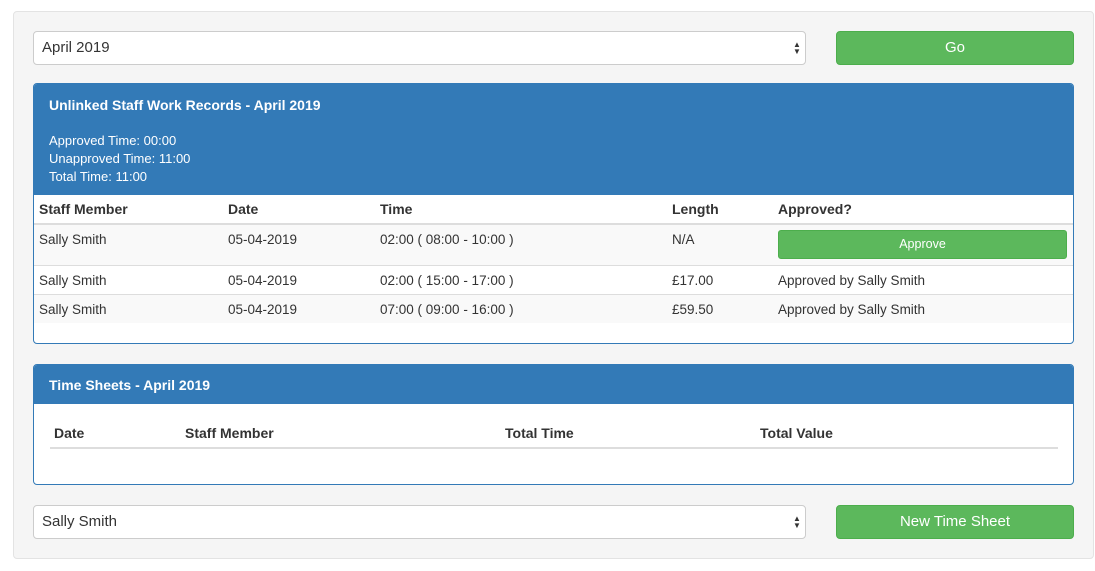 The height and width of the screenshot is (571, 1095). What do you see at coordinates (628, 434) in the screenshot?
I see `col-total-time: Total Time` at bounding box center [628, 434].